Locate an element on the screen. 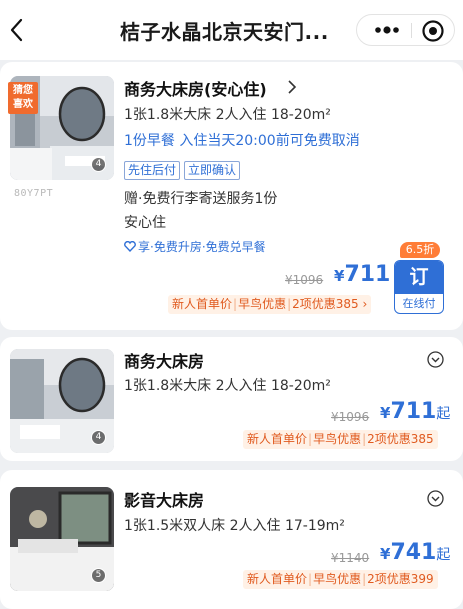 The image size is (463, 609). gift-text: 赠·免费行李寄送服务1份 is located at coordinates (201, 199).